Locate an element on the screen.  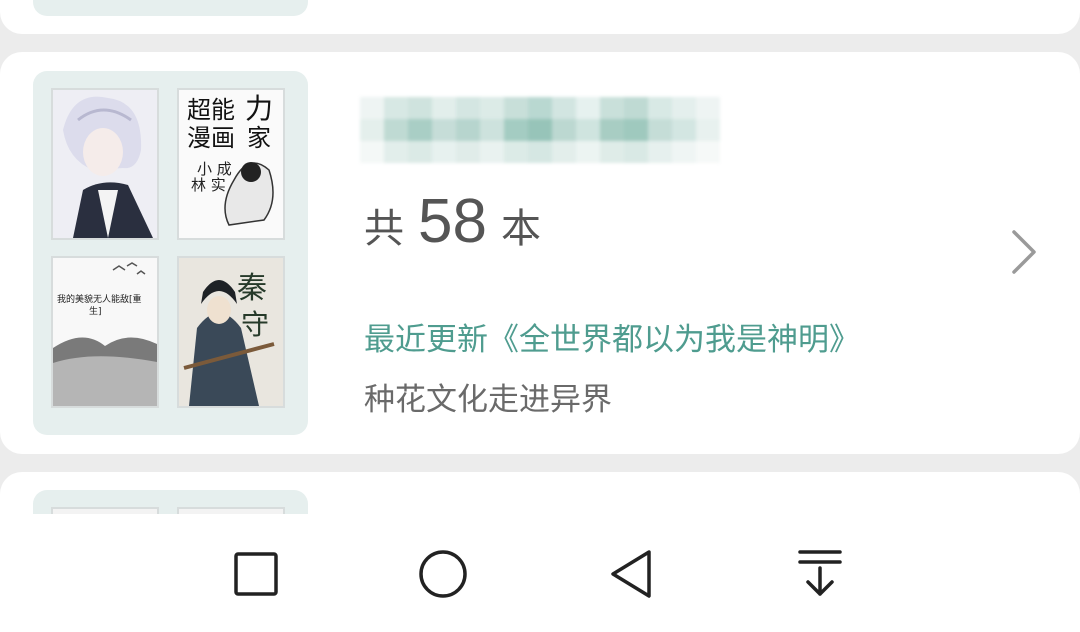
pull-down-icon is located at coordinates (820, 574).